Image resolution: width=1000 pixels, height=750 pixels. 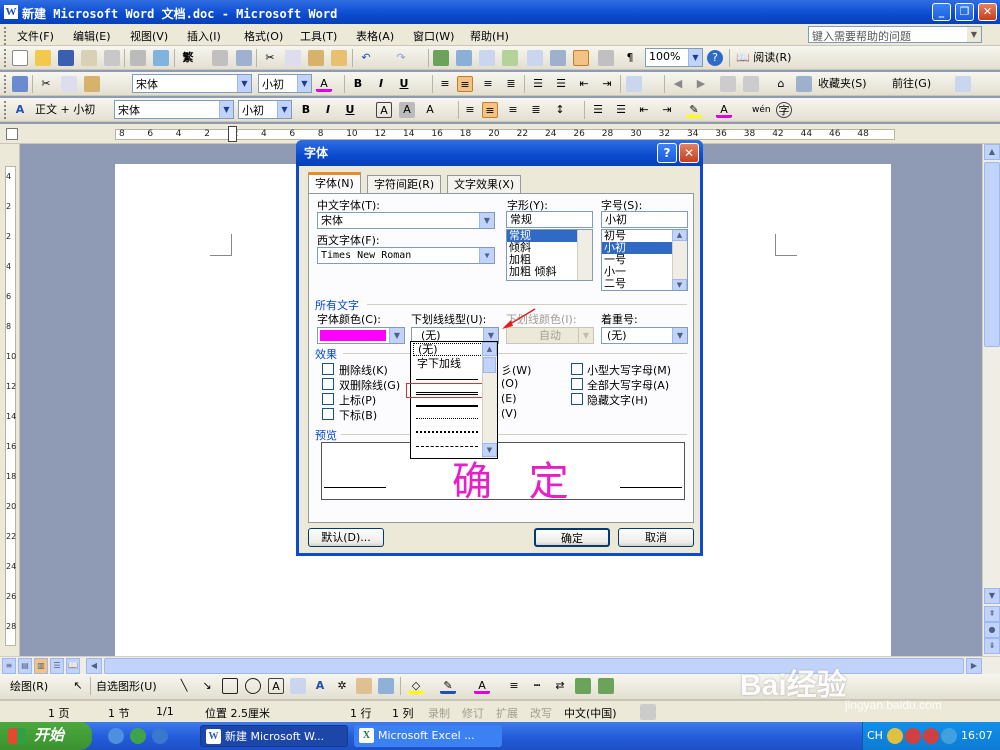 I want to click on font-name-select-2: 宋体 ▼, so click(x=174, y=109).